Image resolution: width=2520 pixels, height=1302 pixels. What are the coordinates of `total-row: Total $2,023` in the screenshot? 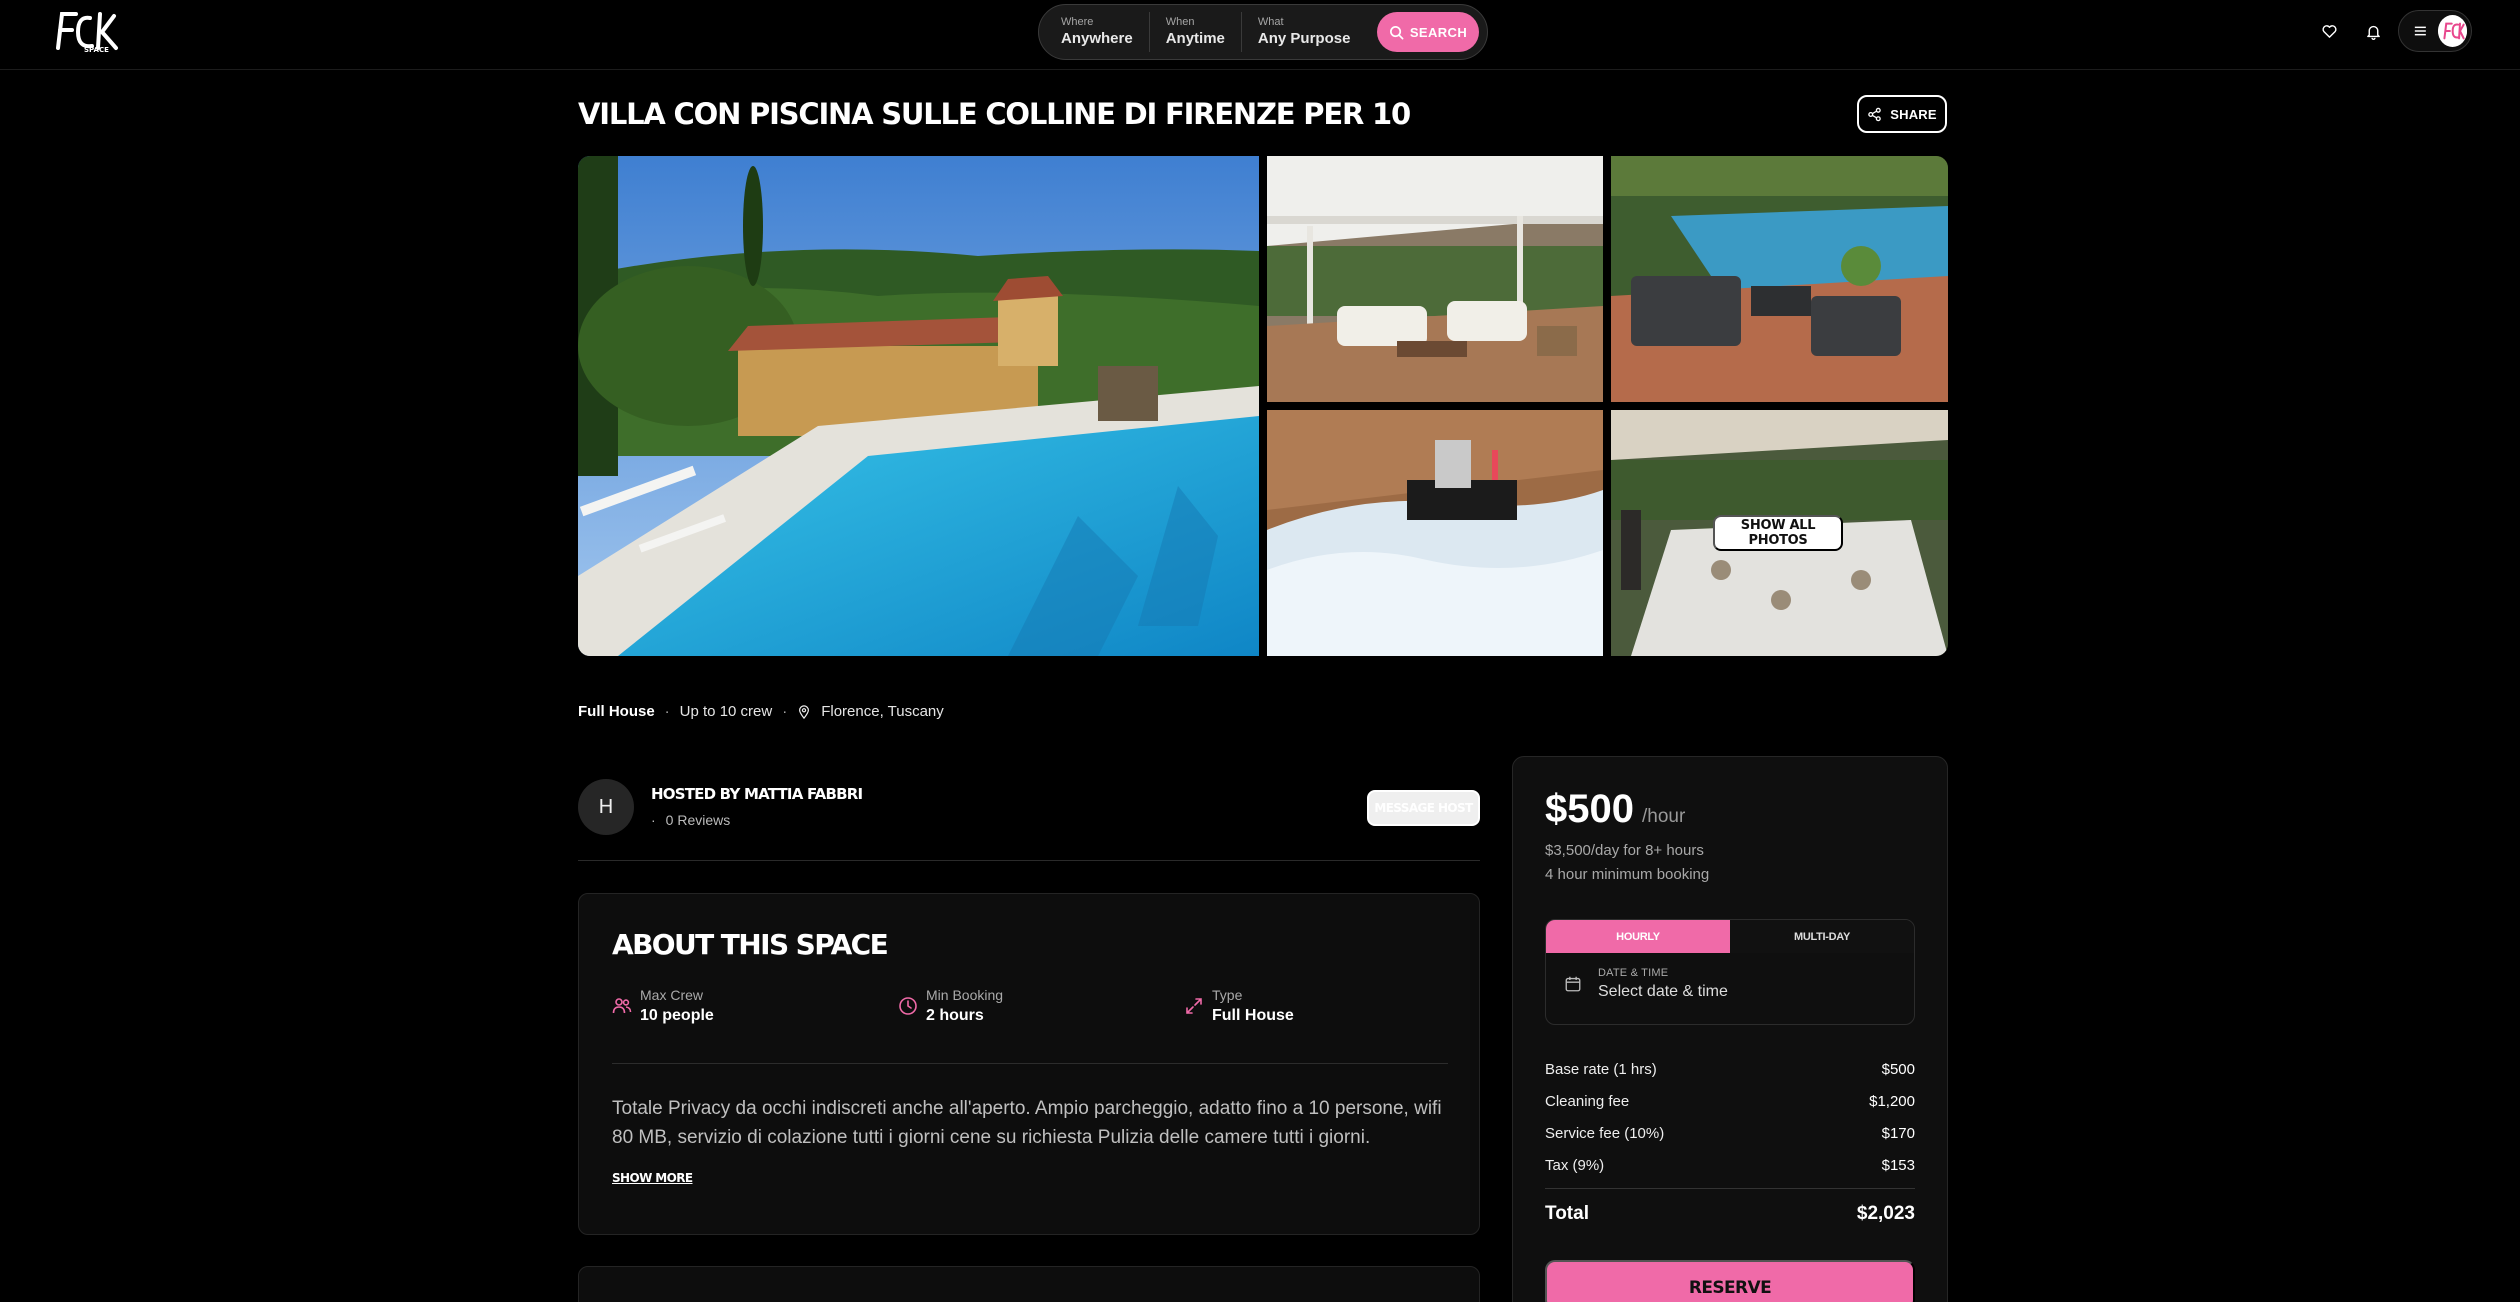 It's located at (1730, 1214).